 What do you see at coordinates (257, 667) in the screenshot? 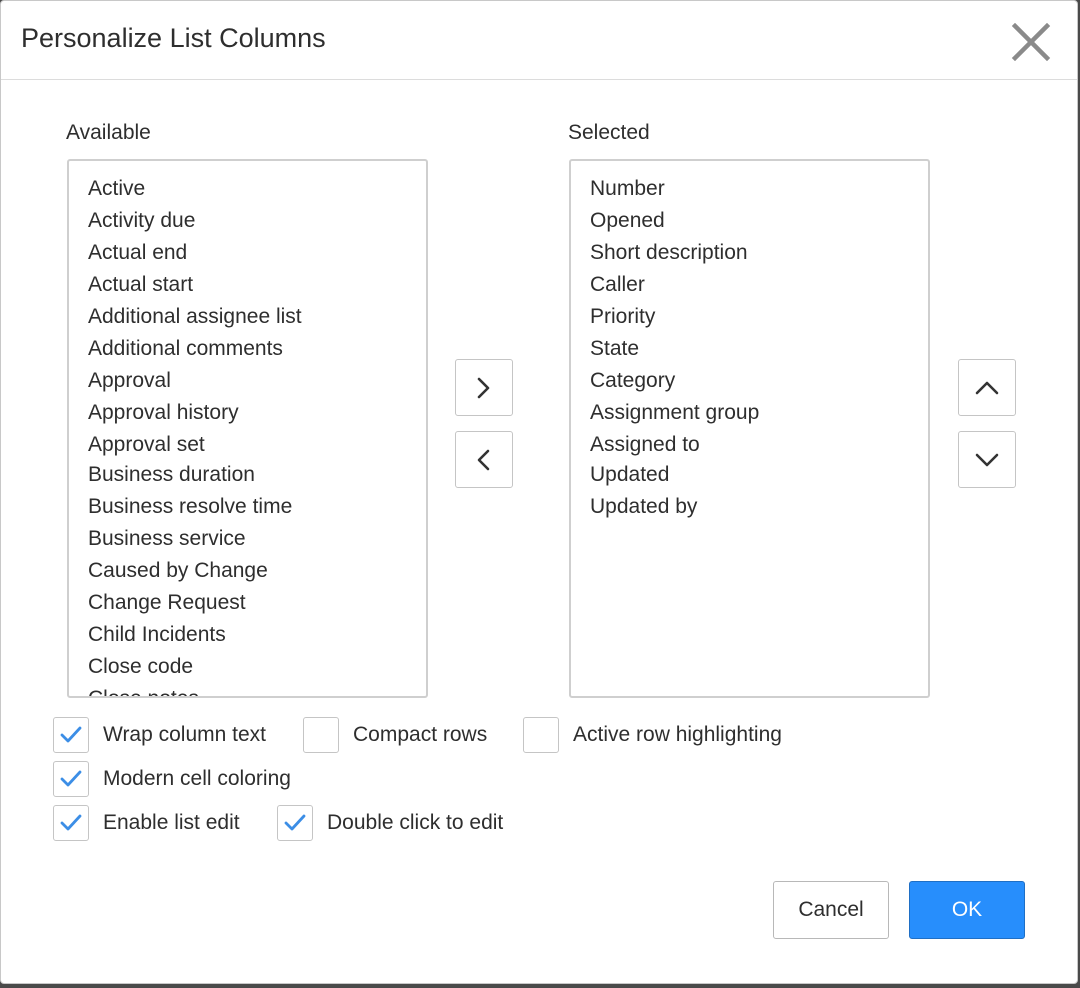
I see `list-item: Close code` at bounding box center [257, 667].